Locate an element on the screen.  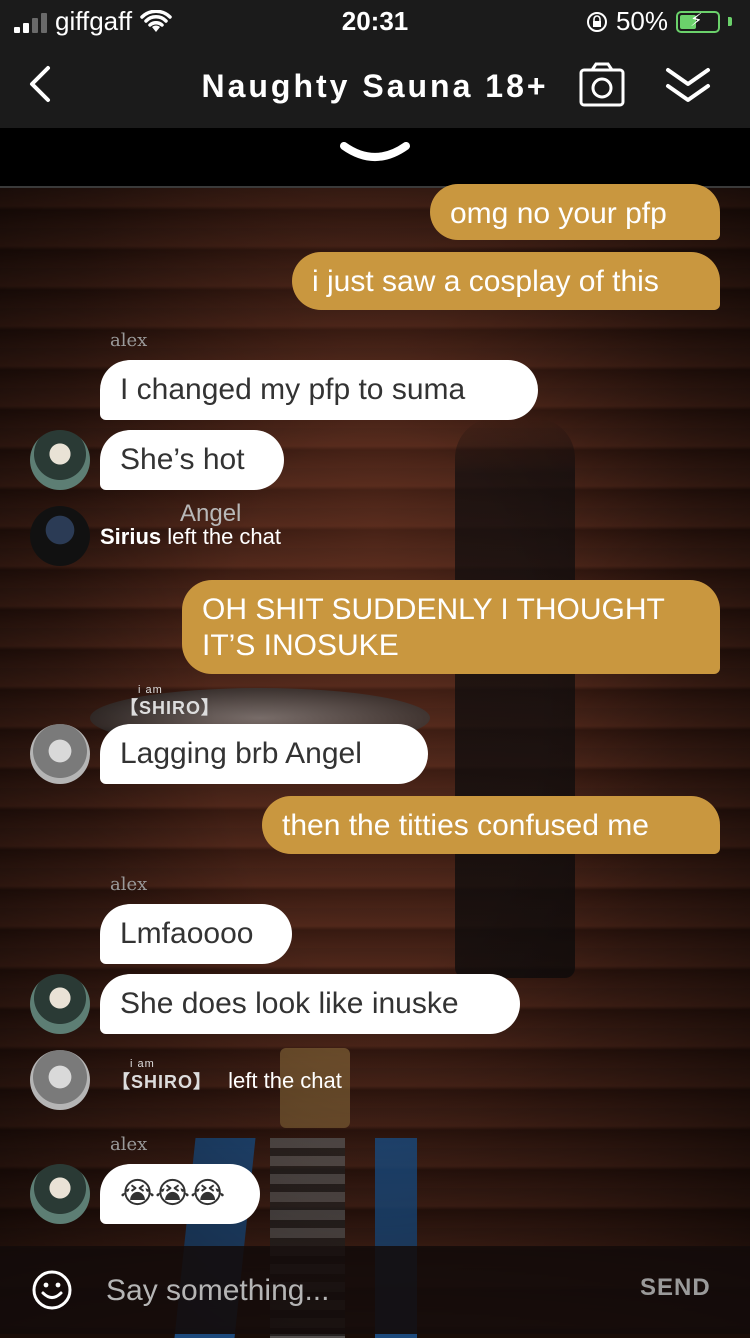
system-message: 【i am SHIRO】 left the chat is located at coordinates (227, 1076).